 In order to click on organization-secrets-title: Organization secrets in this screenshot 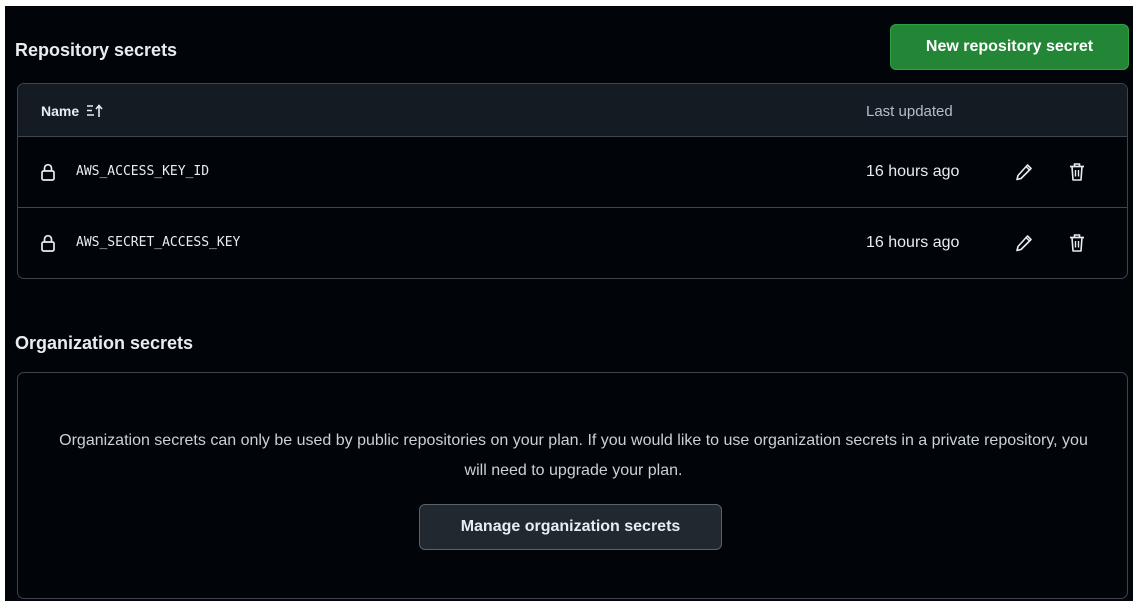, I will do `click(104, 343)`.